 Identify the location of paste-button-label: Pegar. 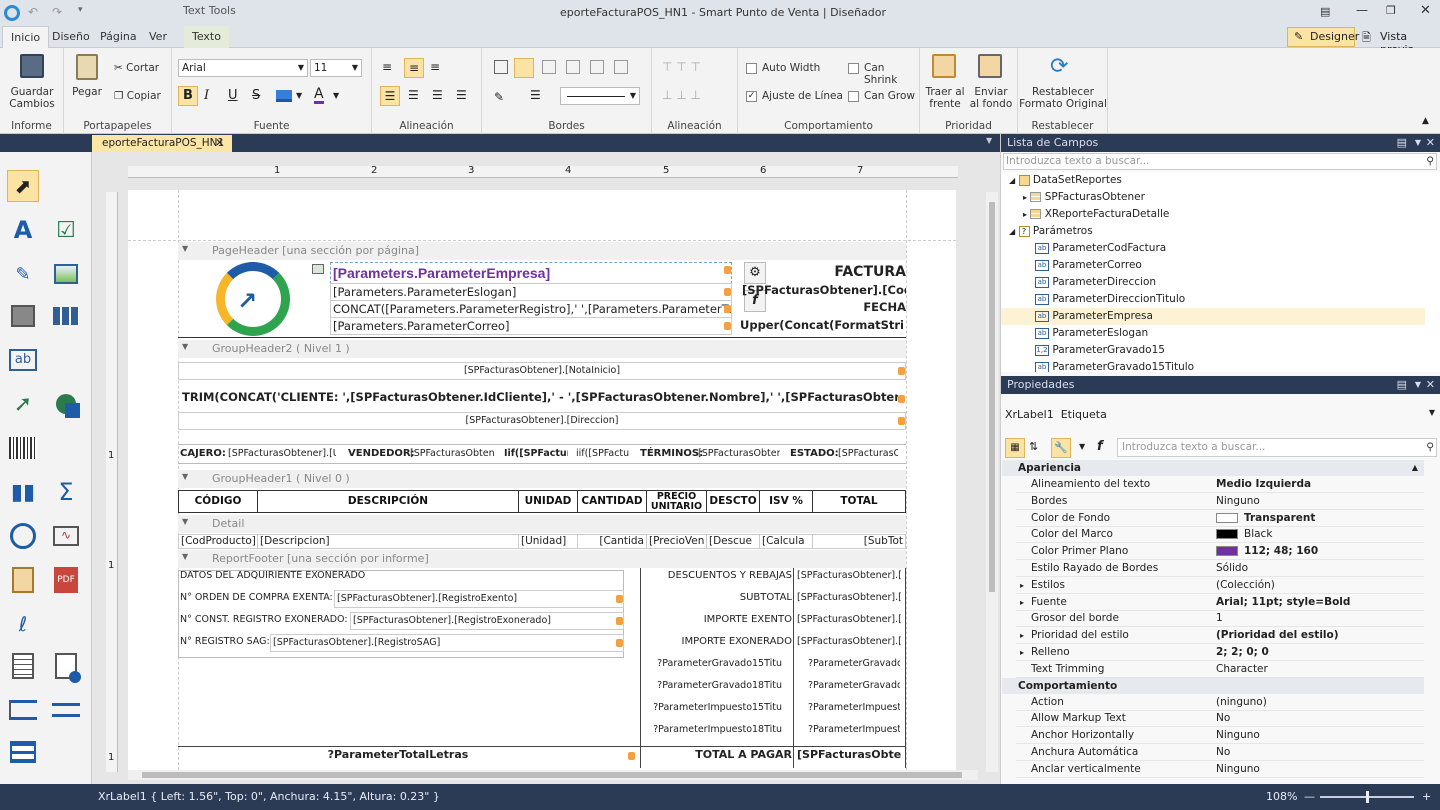
(87, 92).